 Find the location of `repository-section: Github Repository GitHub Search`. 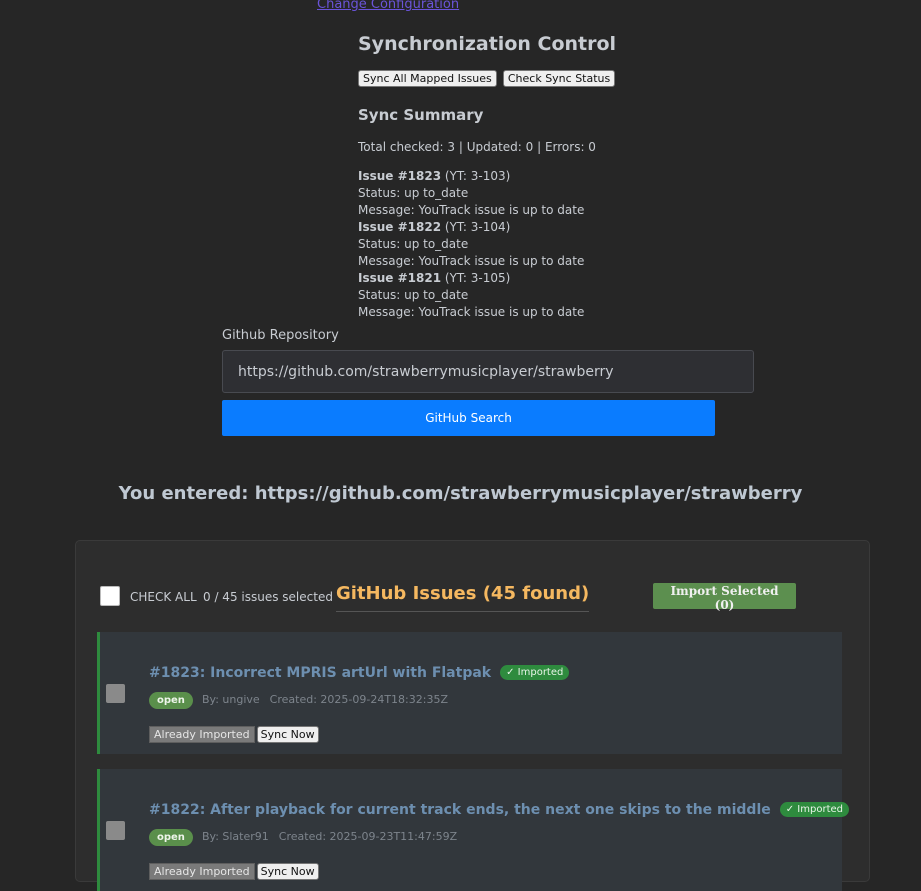

repository-section: Github Repository GitHub Search is located at coordinates (488, 382).